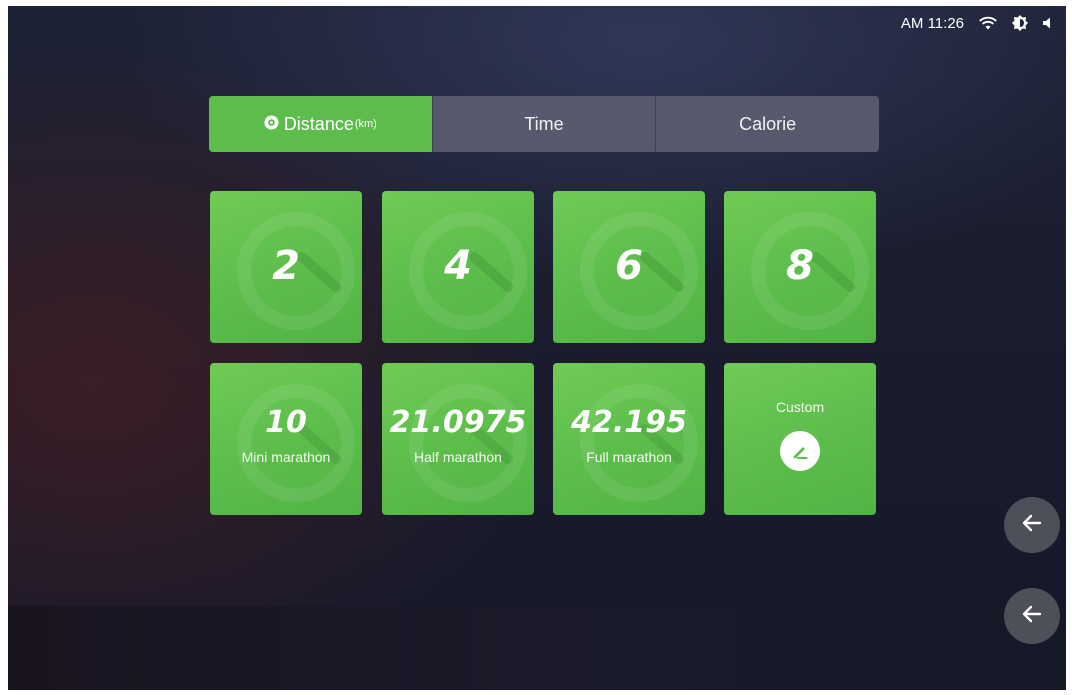 The height and width of the screenshot is (695, 1072). I want to click on preset-value: 6, so click(629, 266).